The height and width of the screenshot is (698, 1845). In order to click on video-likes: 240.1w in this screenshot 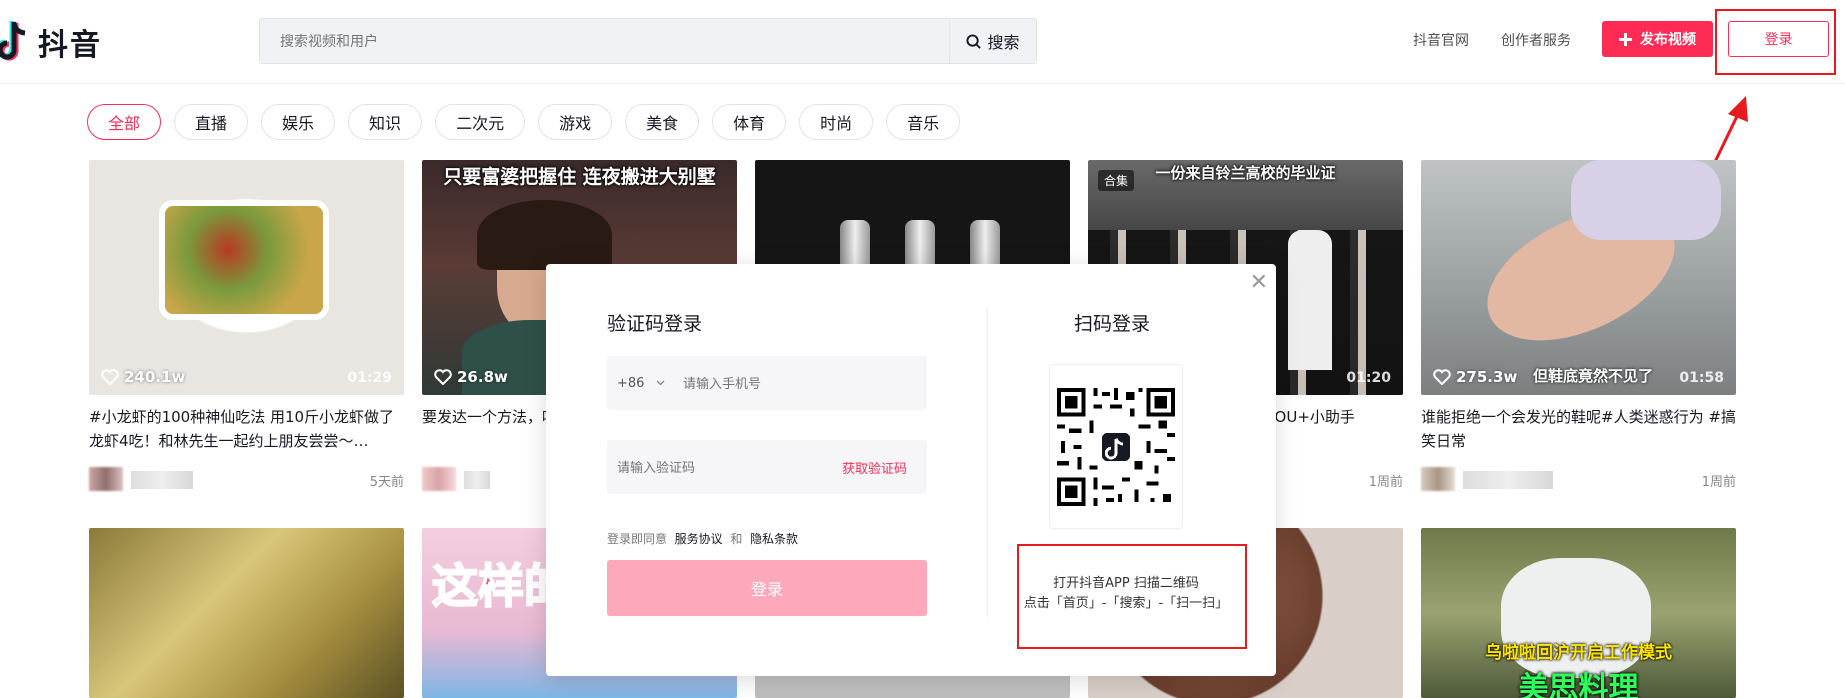, I will do `click(143, 377)`.